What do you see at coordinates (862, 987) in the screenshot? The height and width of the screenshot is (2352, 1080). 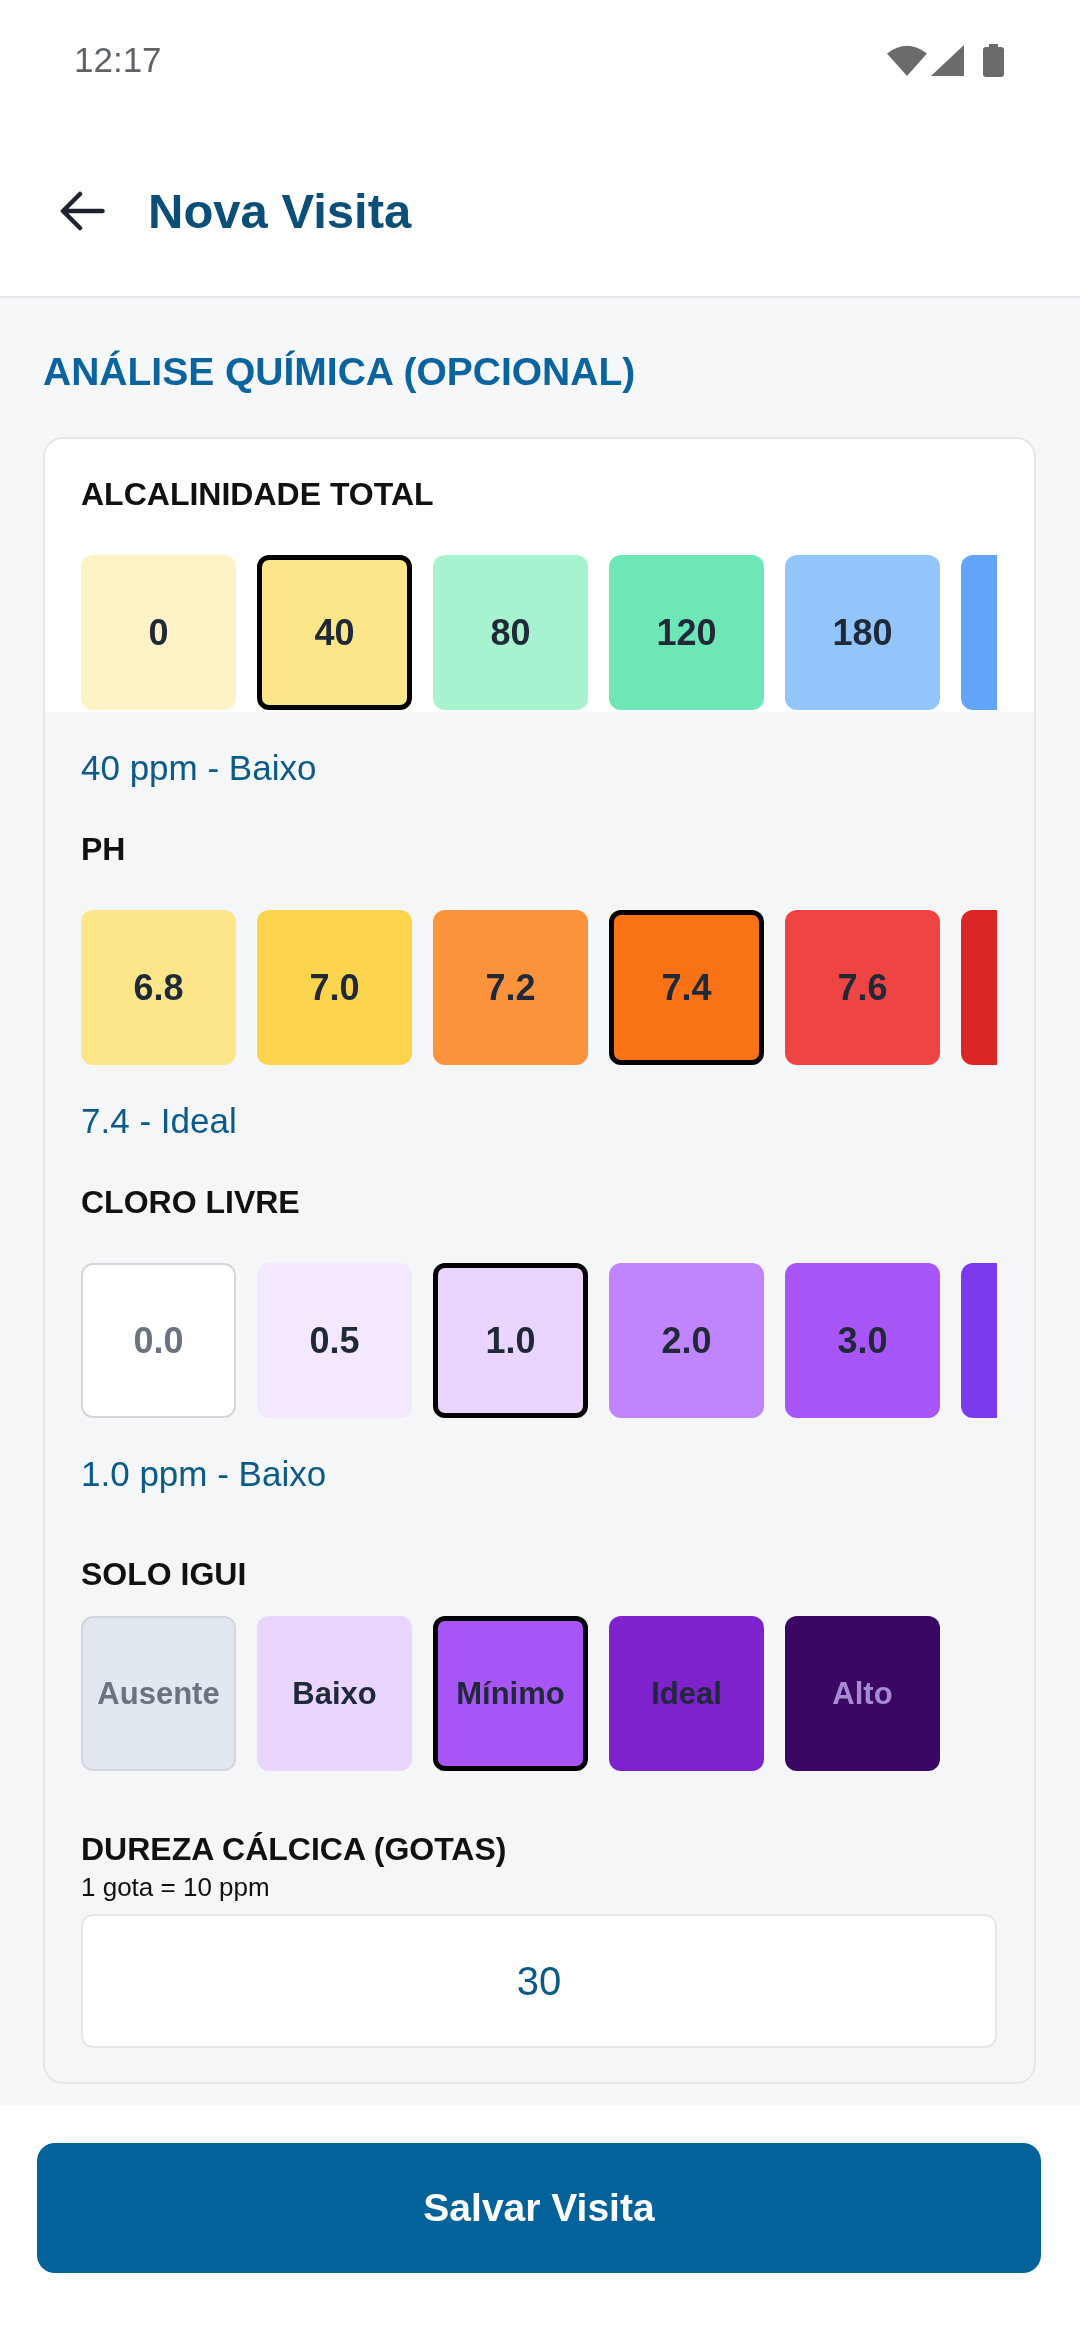 I see `scale-option: 7.6` at bounding box center [862, 987].